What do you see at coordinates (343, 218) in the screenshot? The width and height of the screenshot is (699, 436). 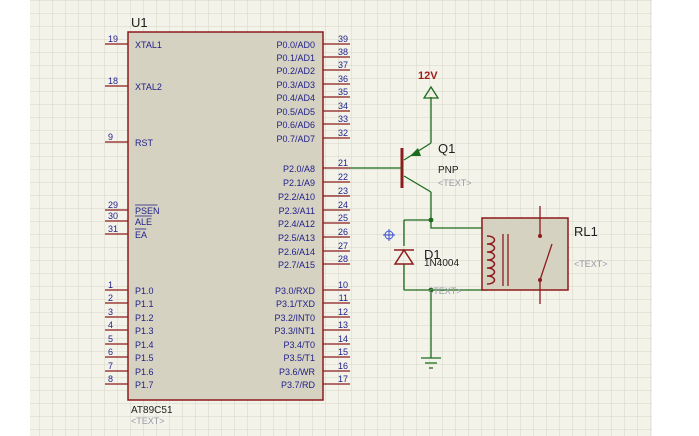 I see `pin-number: 25` at bounding box center [343, 218].